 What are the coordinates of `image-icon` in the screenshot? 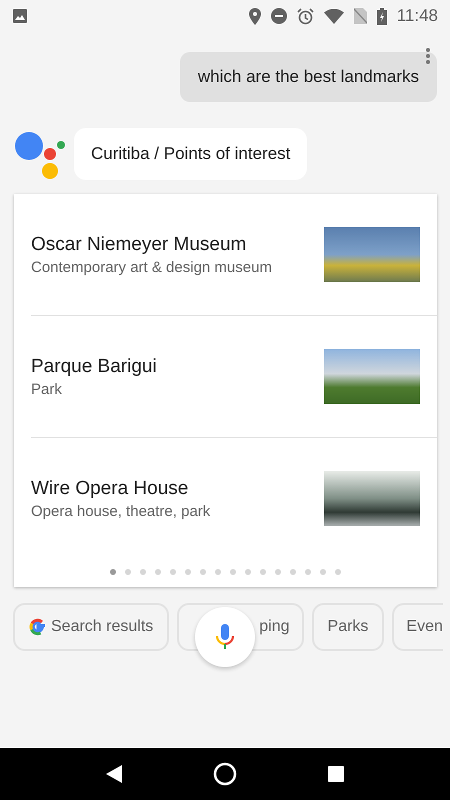 It's located at (20, 16).